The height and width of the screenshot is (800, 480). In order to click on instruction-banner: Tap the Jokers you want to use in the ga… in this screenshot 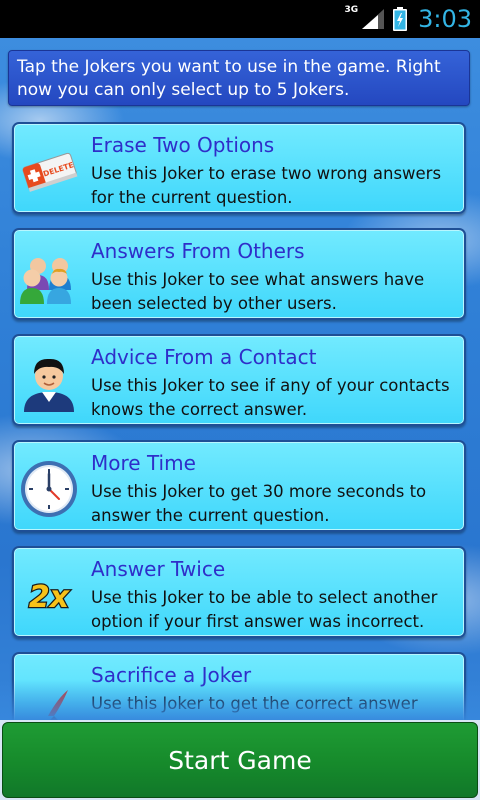, I will do `click(239, 78)`.